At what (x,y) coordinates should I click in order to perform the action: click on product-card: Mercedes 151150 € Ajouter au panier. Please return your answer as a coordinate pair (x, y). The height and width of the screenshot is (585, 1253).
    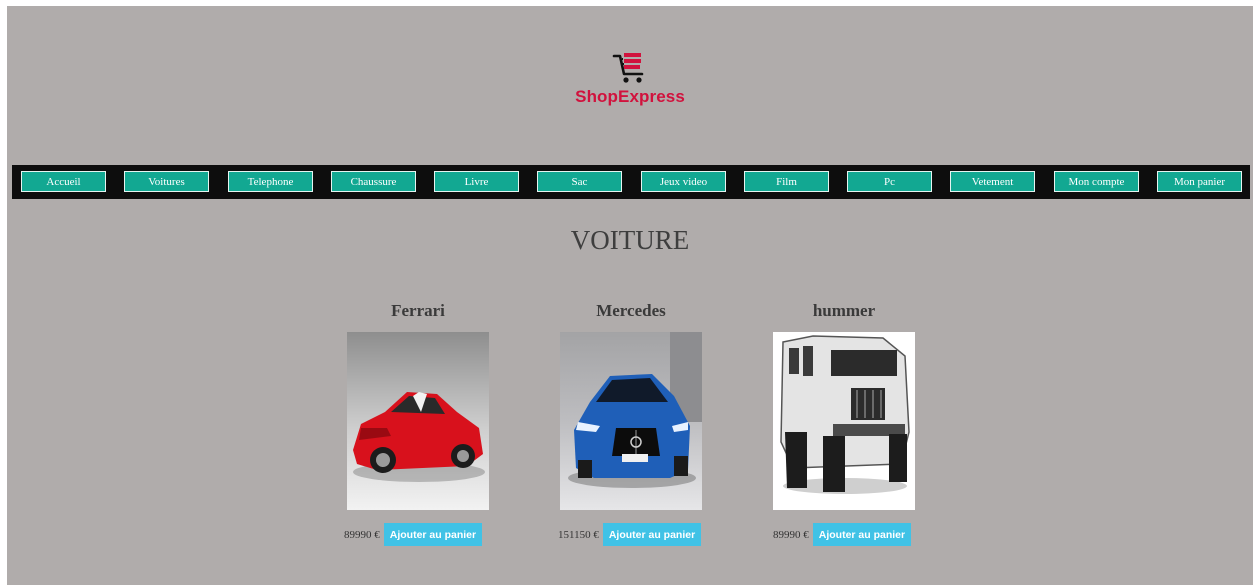
    Looking at the image, I should click on (631, 423).